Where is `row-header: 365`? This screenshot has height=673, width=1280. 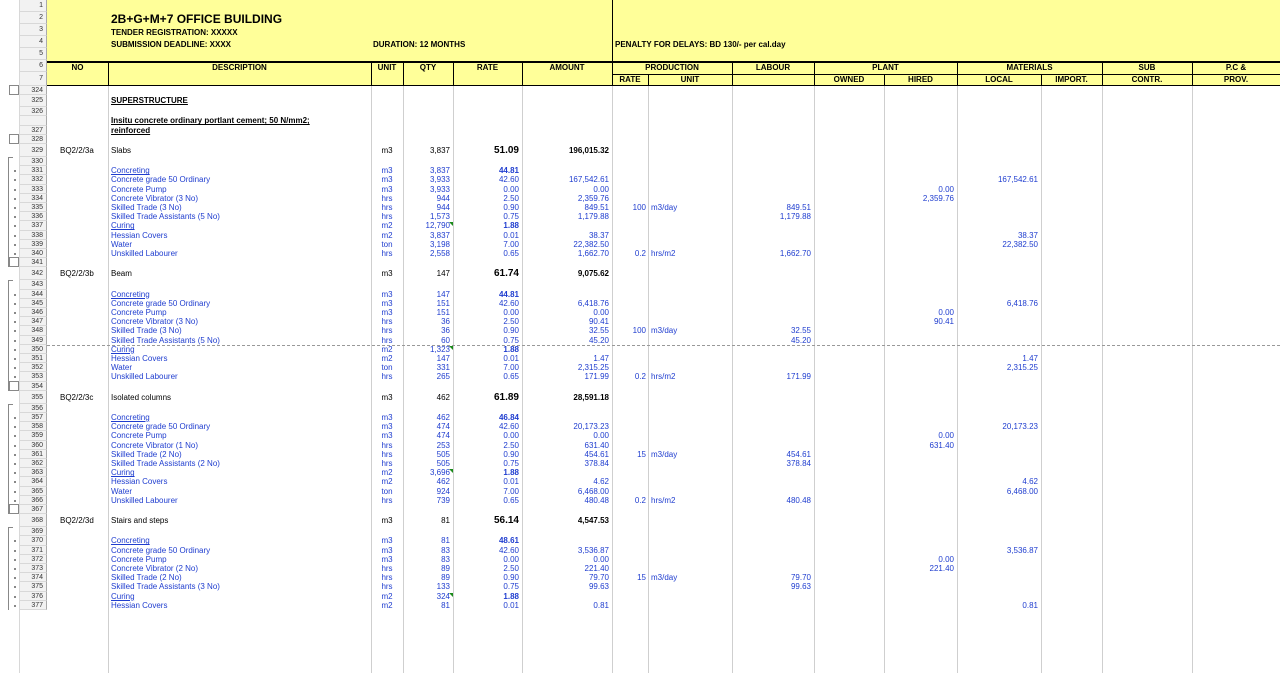 row-header: 365 is located at coordinates (33, 491).